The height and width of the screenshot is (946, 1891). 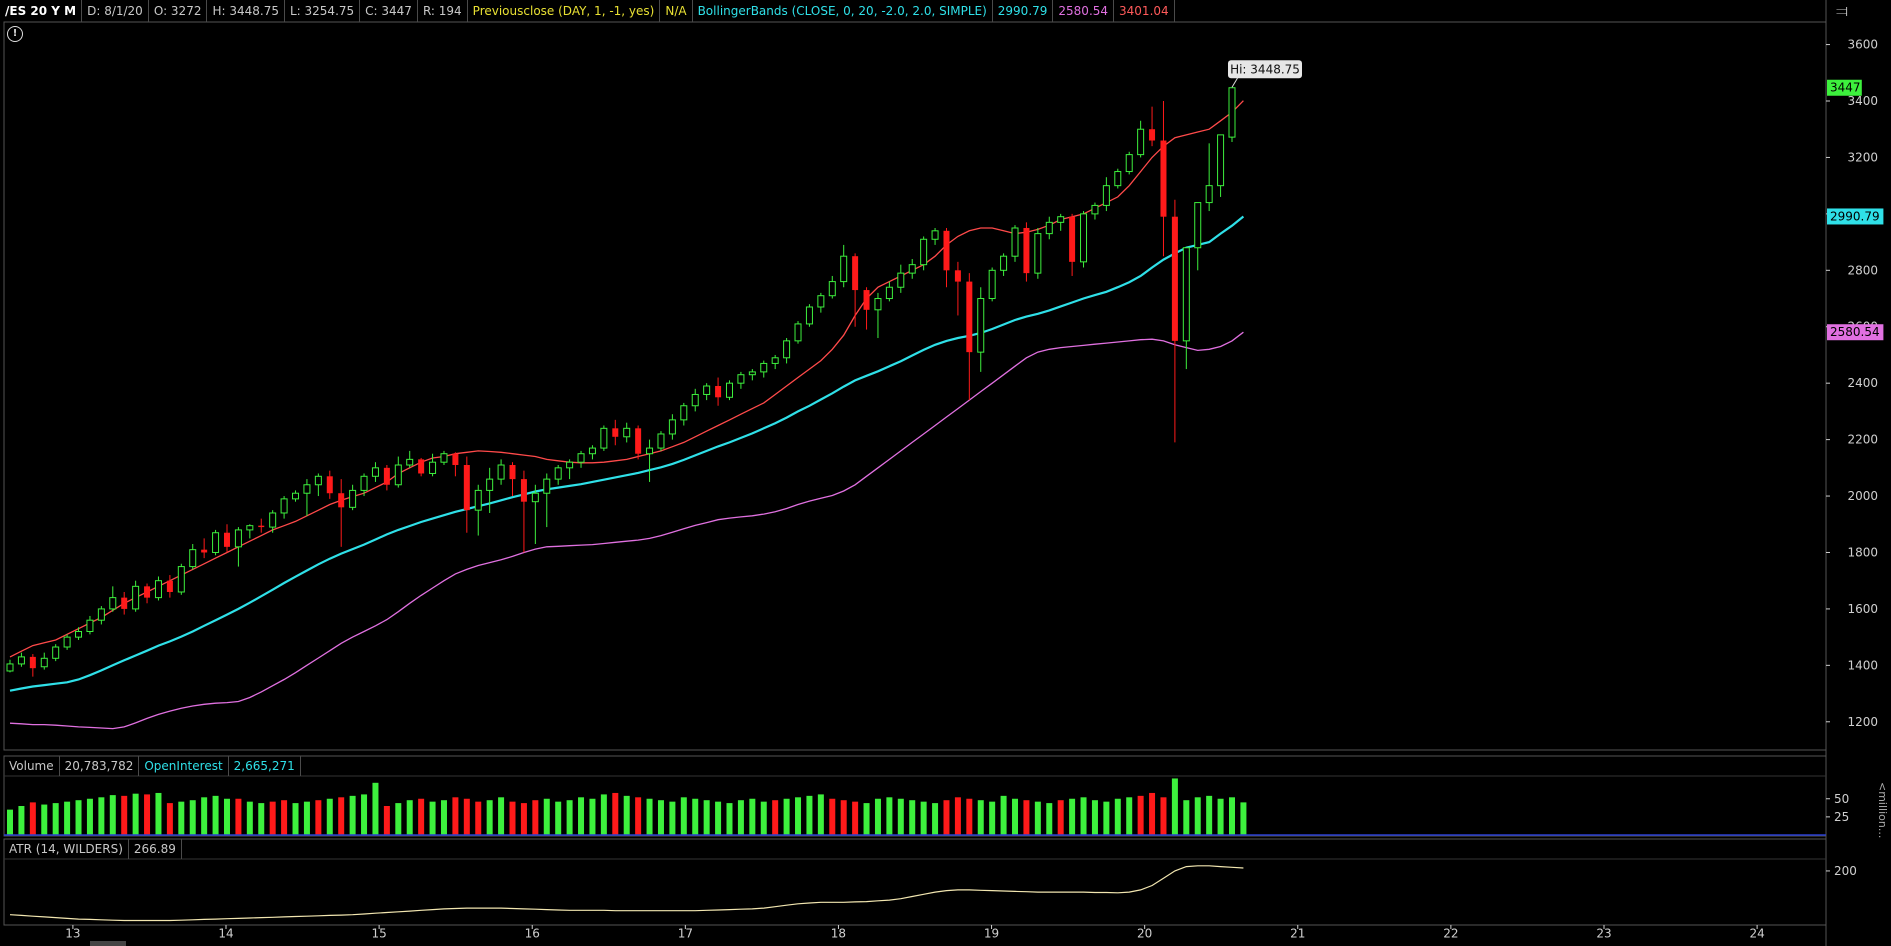 I want to click on drawing-tool-icon: ⫤, so click(x=1842, y=11).